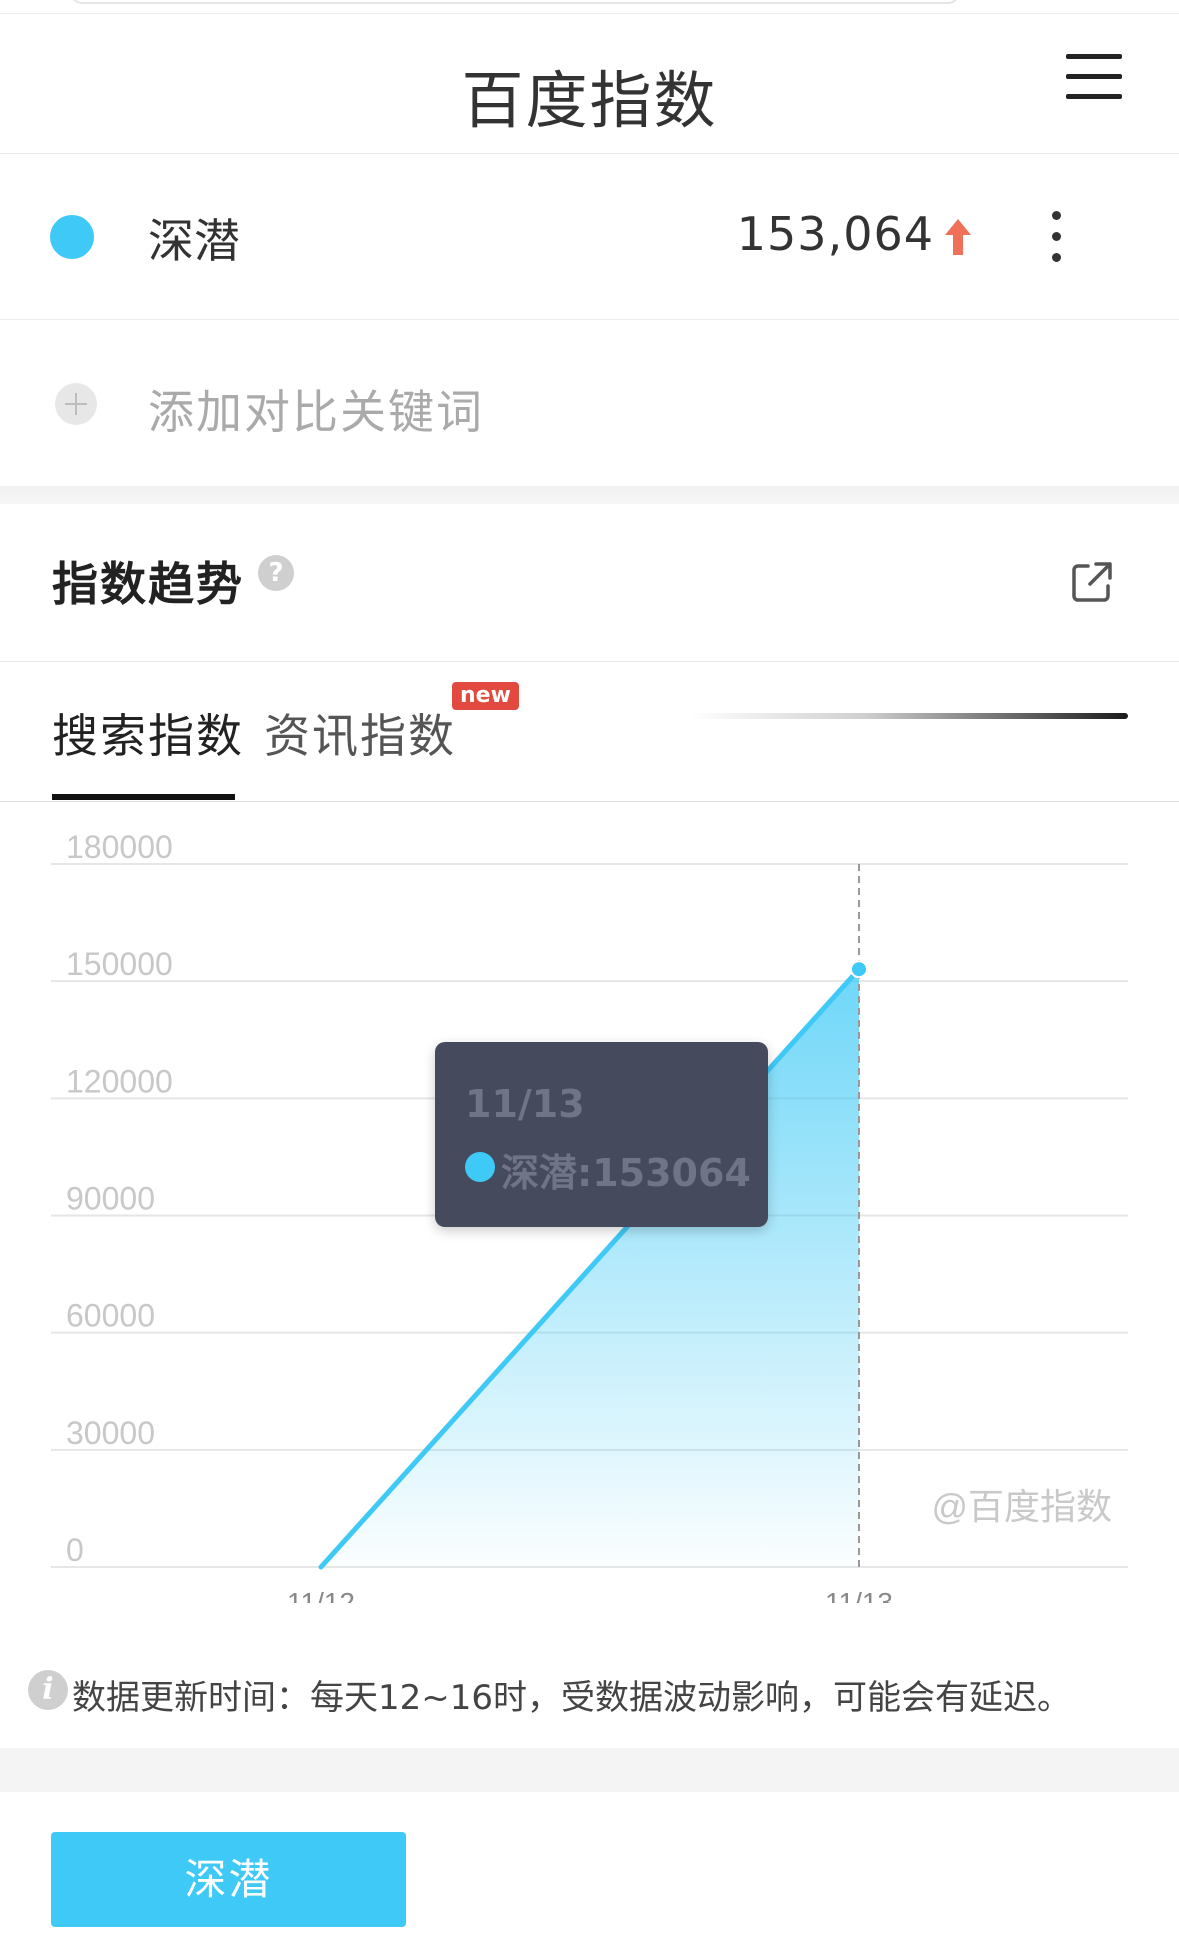  What do you see at coordinates (276, 573) in the screenshot?
I see `help-icon: ?` at bounding box center [276, 573].